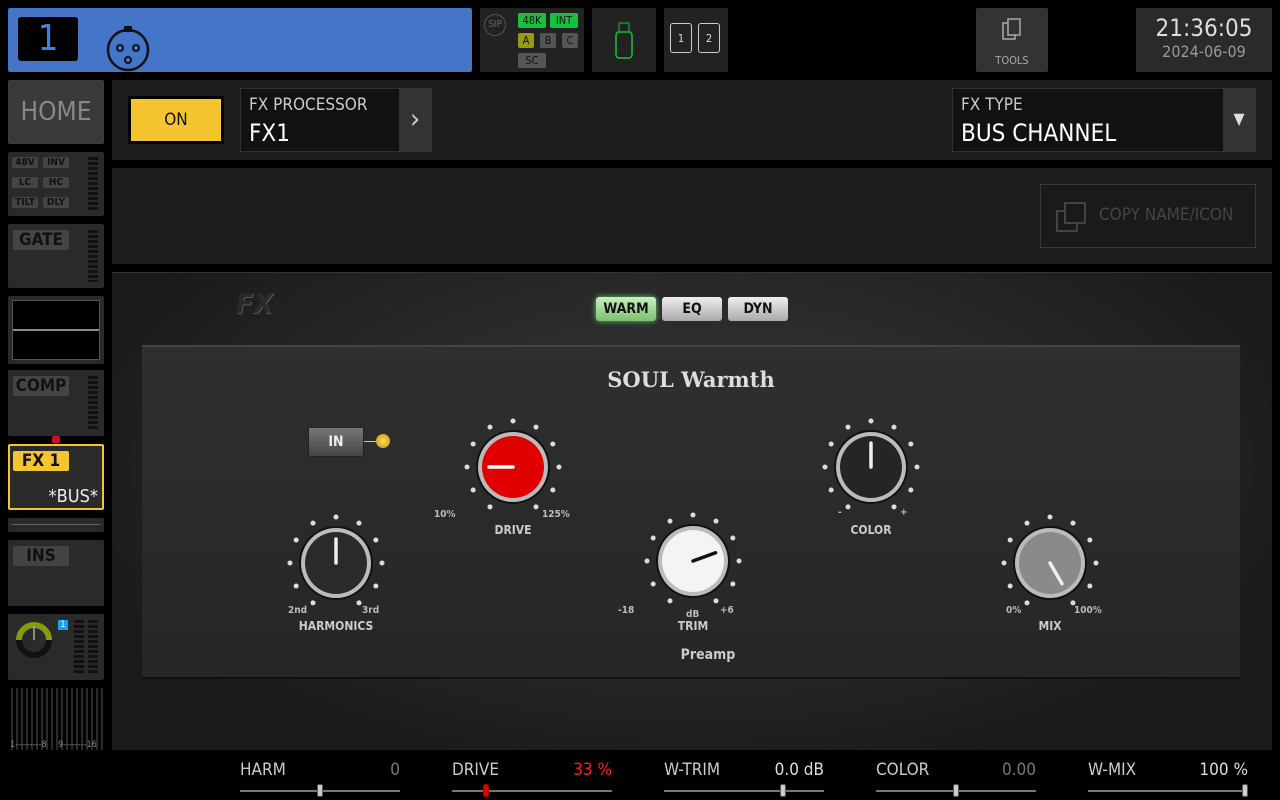 Image resolution: width=1280 pixels, height=800 pixels. I want to click on rate-badge: 48K, so click(532, 20).